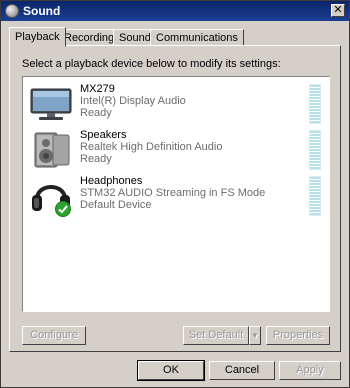  I want to click on device-driver: Intel(R) Display Audio, so click(133, 101).